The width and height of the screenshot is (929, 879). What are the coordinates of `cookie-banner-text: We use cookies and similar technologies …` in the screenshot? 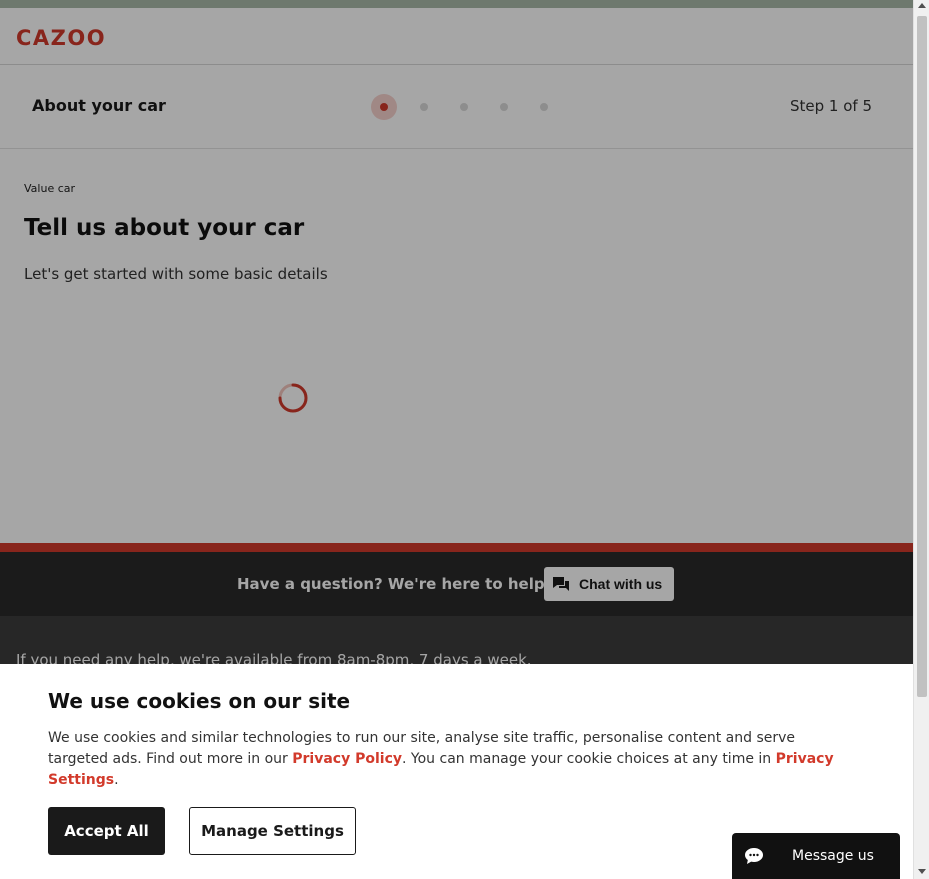 It's located at (443, 759).